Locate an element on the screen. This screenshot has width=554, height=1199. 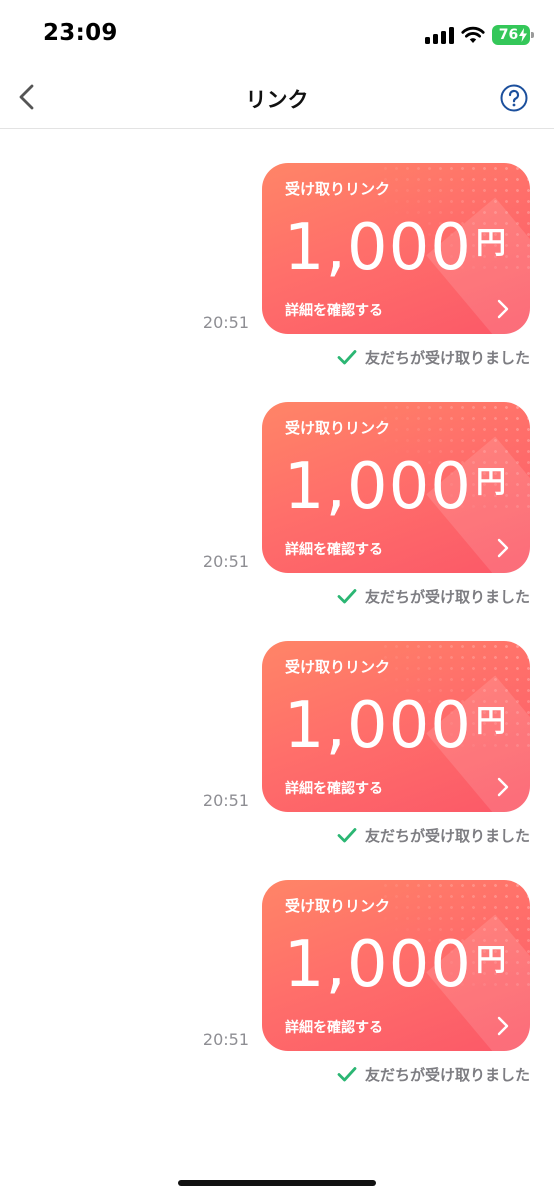
status-bar: 23:09 76 is located at coordinates (277, 33).